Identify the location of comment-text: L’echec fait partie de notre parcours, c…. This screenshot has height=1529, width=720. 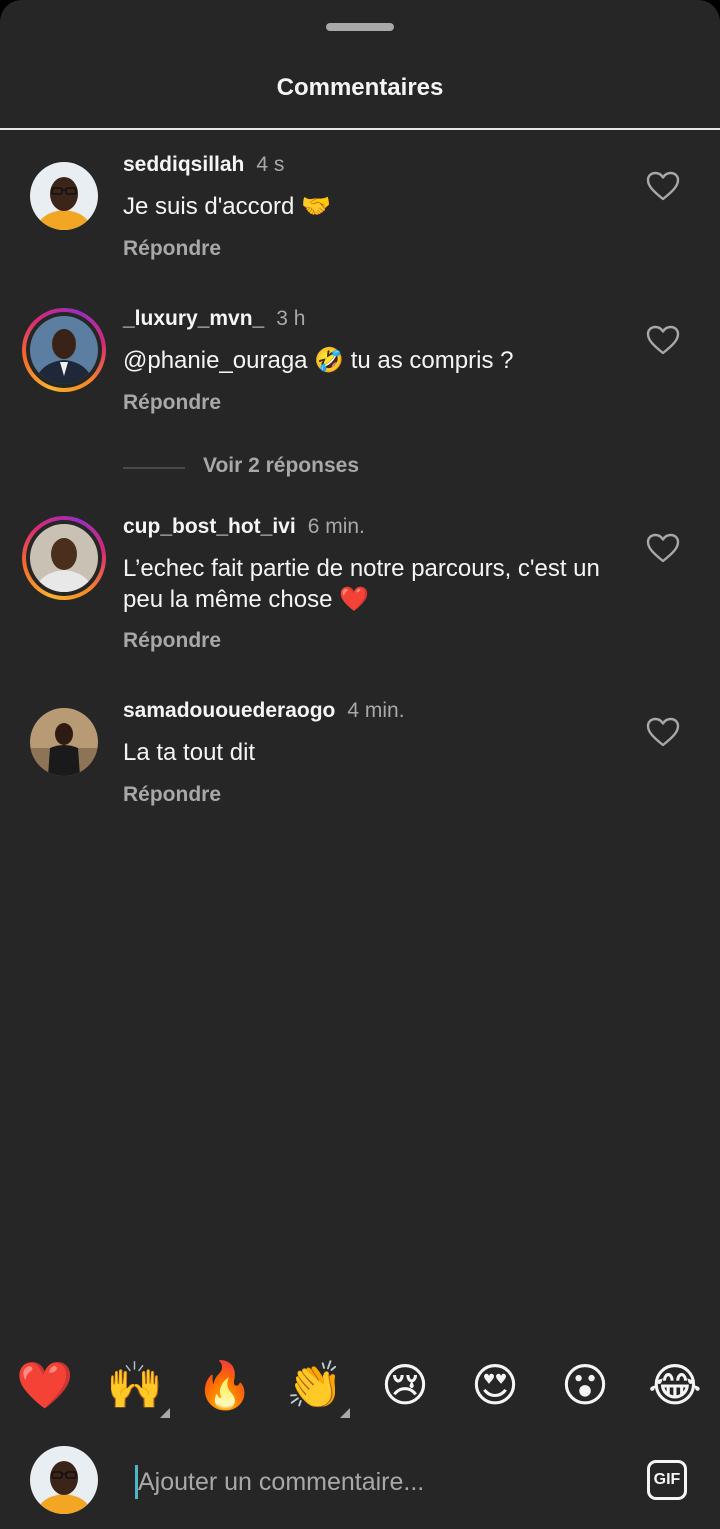
(361, 584).